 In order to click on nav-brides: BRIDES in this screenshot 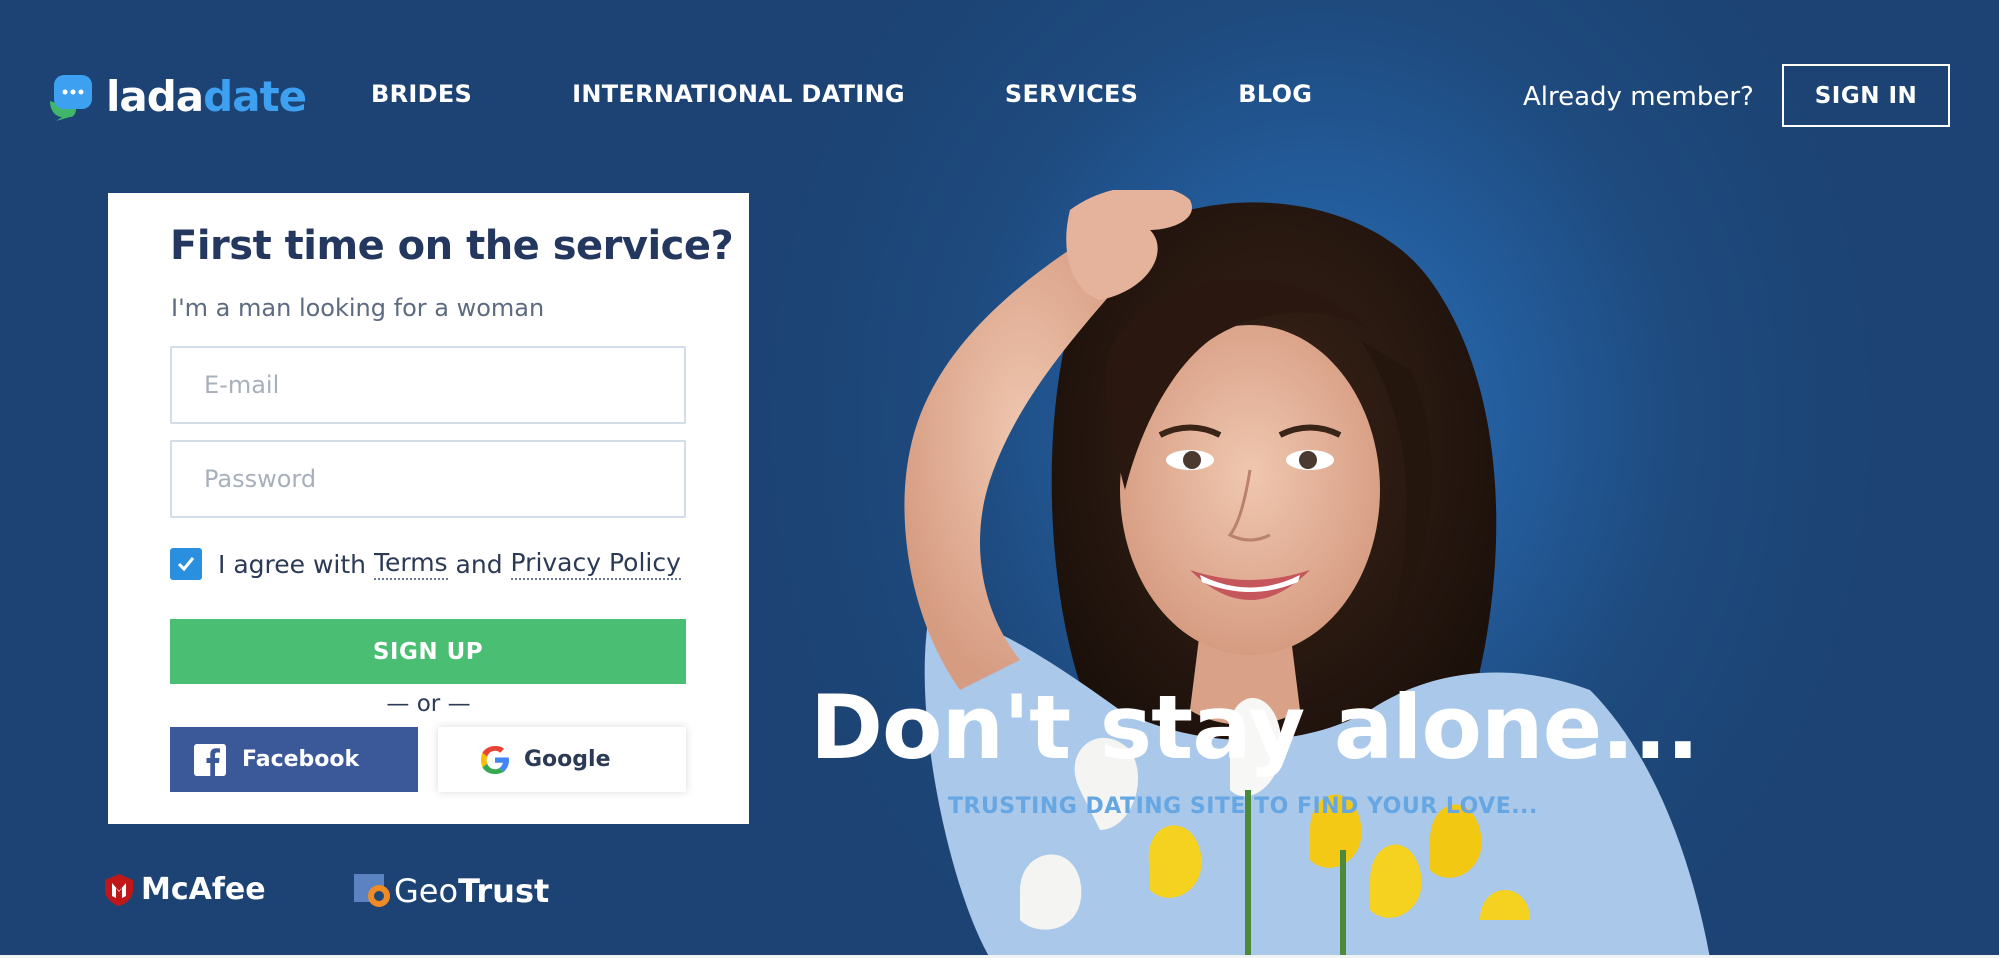, I will do `click(421, 94)`.